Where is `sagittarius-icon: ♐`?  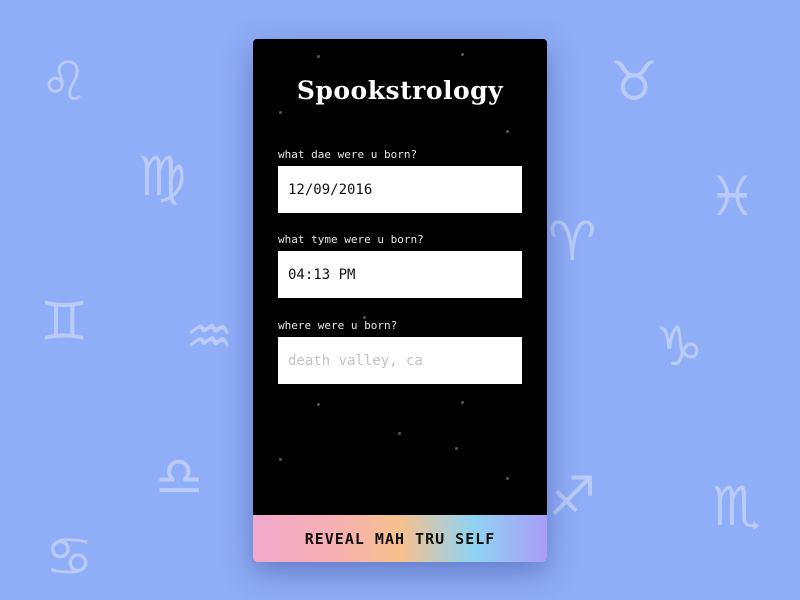
sagittarius-icon: ♐ is located at coordinates (572, 496).